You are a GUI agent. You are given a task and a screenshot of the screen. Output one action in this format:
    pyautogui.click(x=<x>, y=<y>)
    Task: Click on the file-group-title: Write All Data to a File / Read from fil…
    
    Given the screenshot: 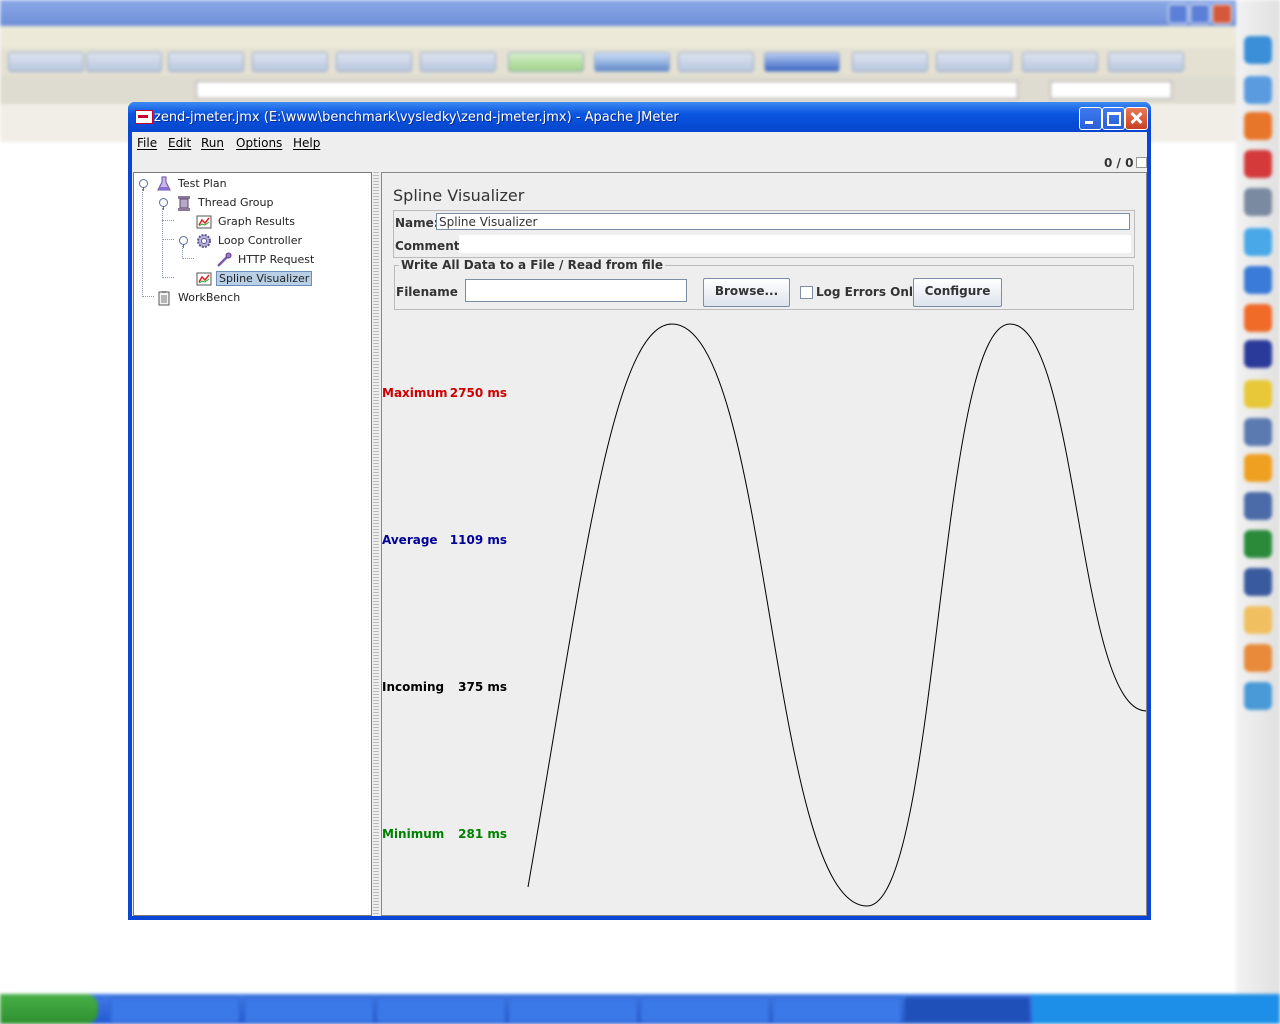 What is the action you would take?
    pyautogui.click(x=532, y=265)
    